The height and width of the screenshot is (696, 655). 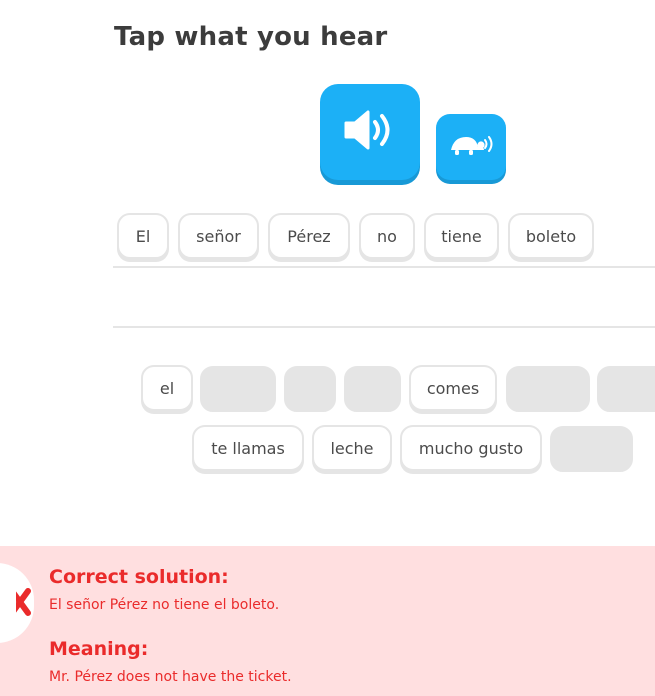 I want to click on answer-word: Pérez, so click(x=309, y=236).